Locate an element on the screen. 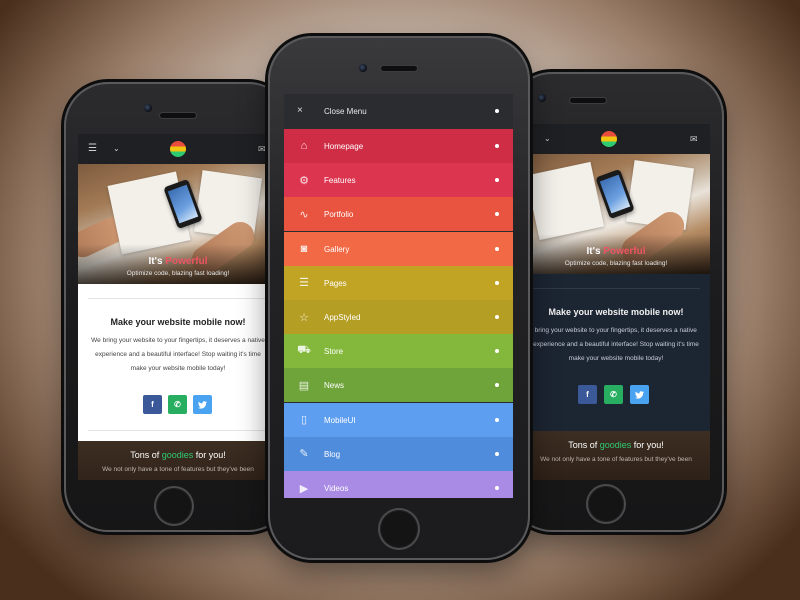 Image resolution: width=800 pixels, height=600 pixels. hero-paper is located at coordinates (565, 201).